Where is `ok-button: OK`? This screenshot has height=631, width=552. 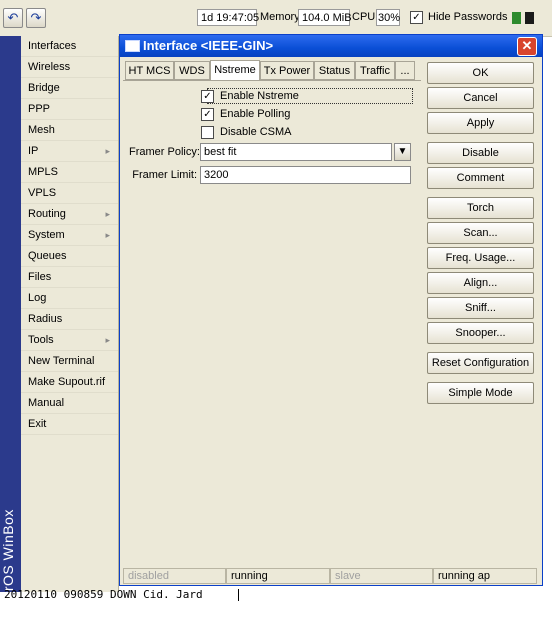 ok-button: OK is located at coordinates (480, 73).